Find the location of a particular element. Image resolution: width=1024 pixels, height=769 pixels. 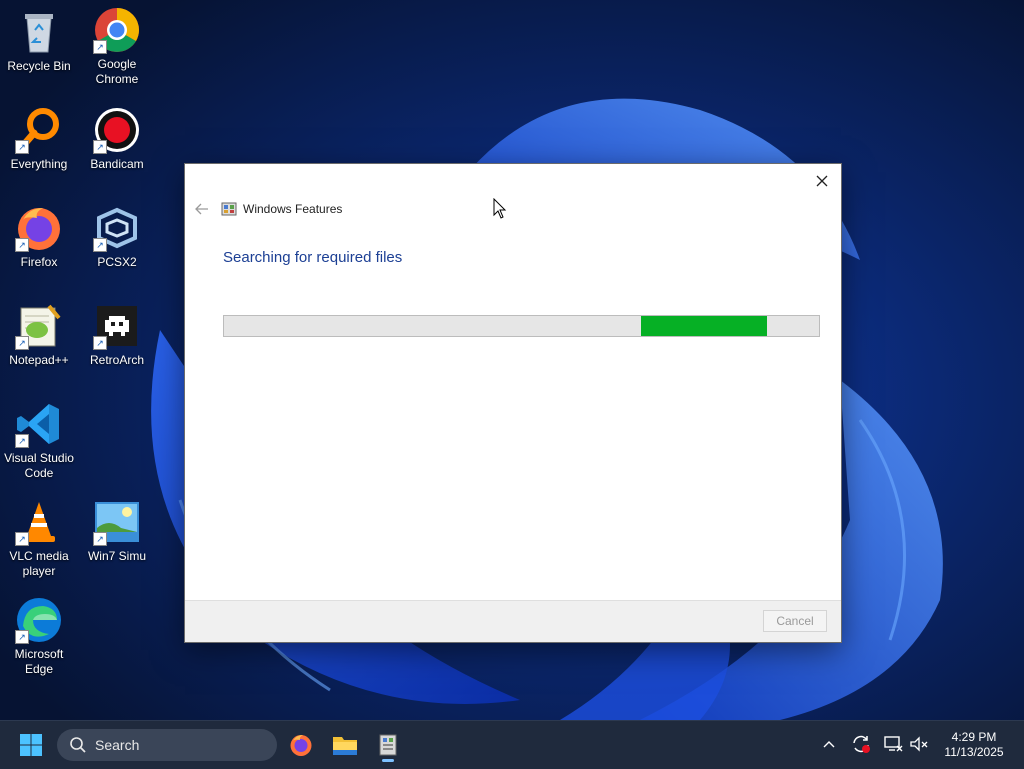

cancel-button: Cancel is located at coordinates (795, 621).